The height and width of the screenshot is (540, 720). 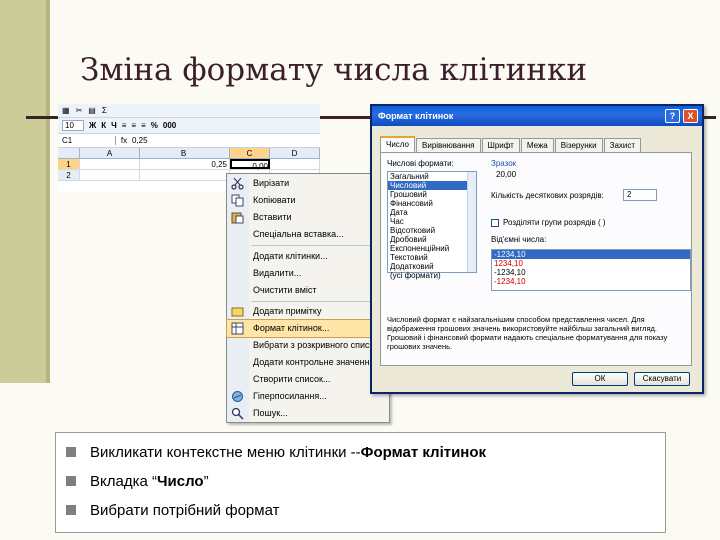 I want to click on bullet-bold: Число, so click(x=180, y=481).